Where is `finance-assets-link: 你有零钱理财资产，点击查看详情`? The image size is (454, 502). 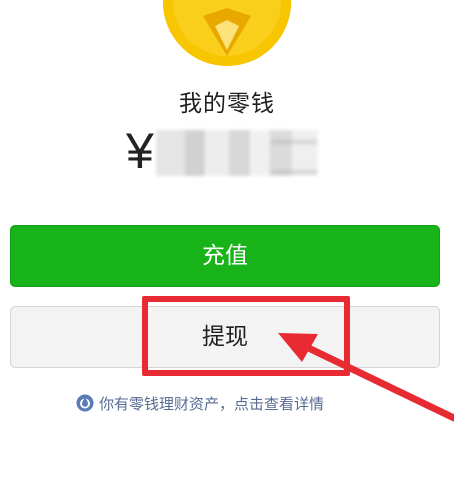 finance-assets-link: 你有零钱理财资产，点击查看详情 is located at coordinates (200, 403).